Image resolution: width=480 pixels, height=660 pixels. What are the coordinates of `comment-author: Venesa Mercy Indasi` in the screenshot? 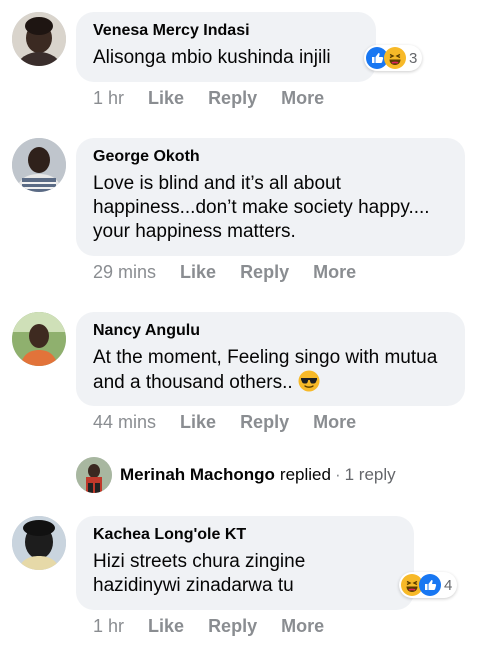 It's located at (226, 31).